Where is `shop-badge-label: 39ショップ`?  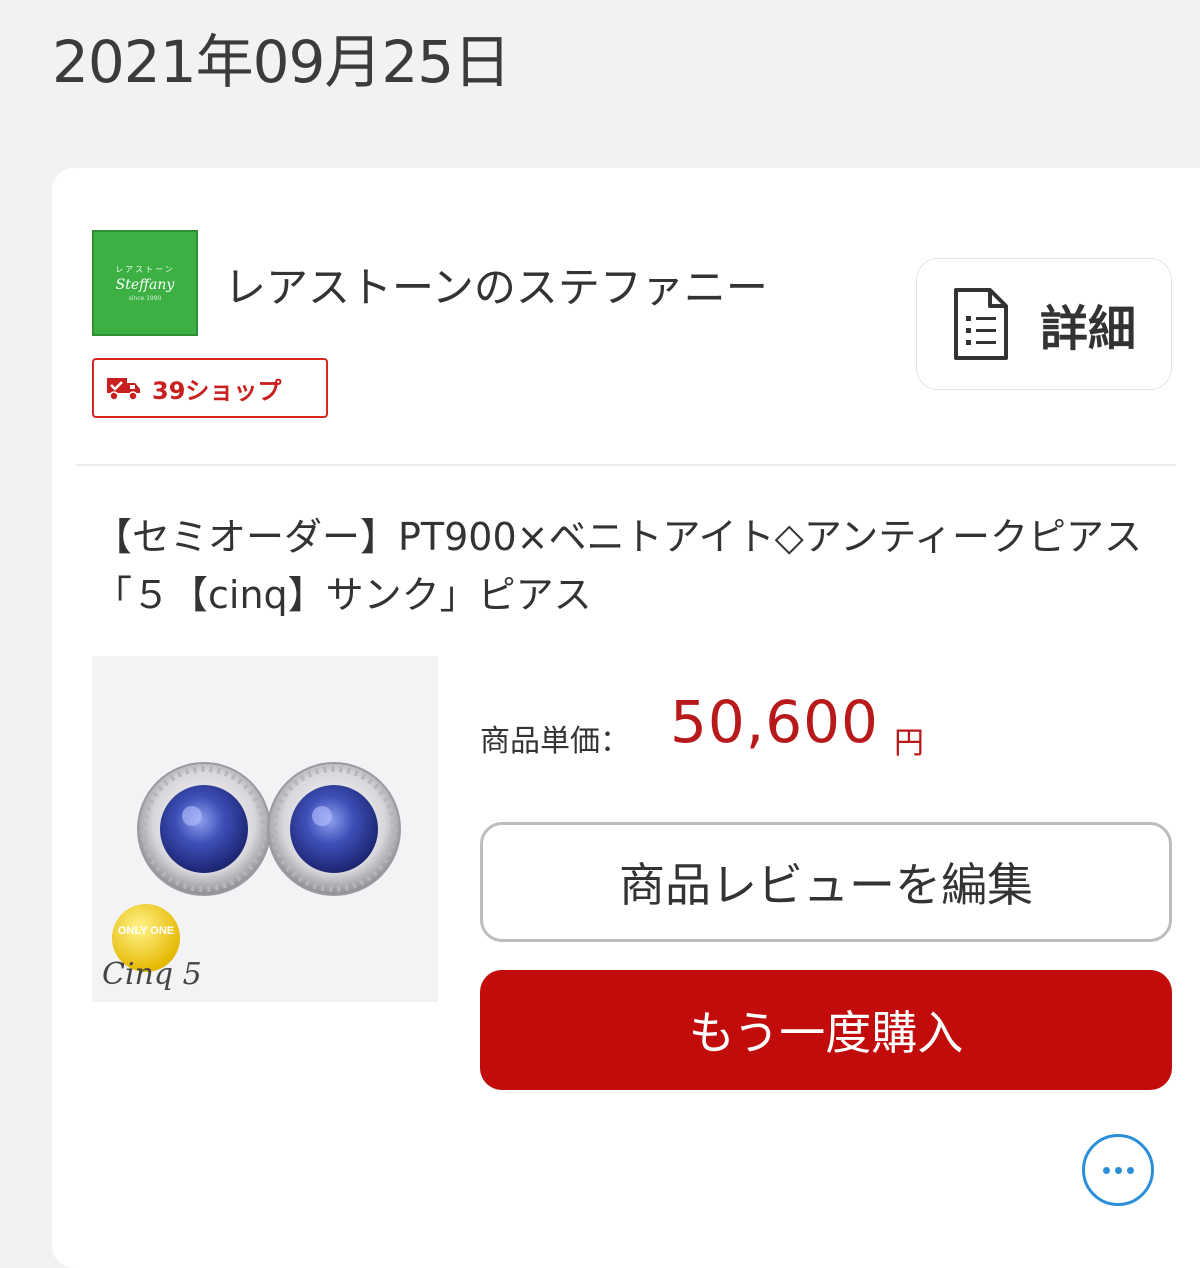 shop-badge-label: 39ショップ is located at coordinates (217, 390).